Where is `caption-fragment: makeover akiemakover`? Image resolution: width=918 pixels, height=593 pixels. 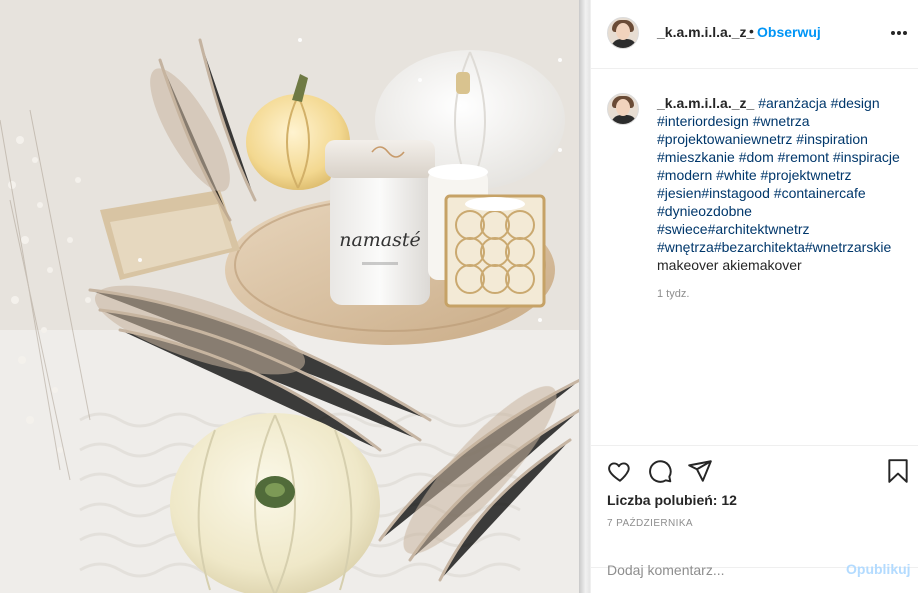 caption-fragment: makeover akiemakover is located at coordinates (729, 265).